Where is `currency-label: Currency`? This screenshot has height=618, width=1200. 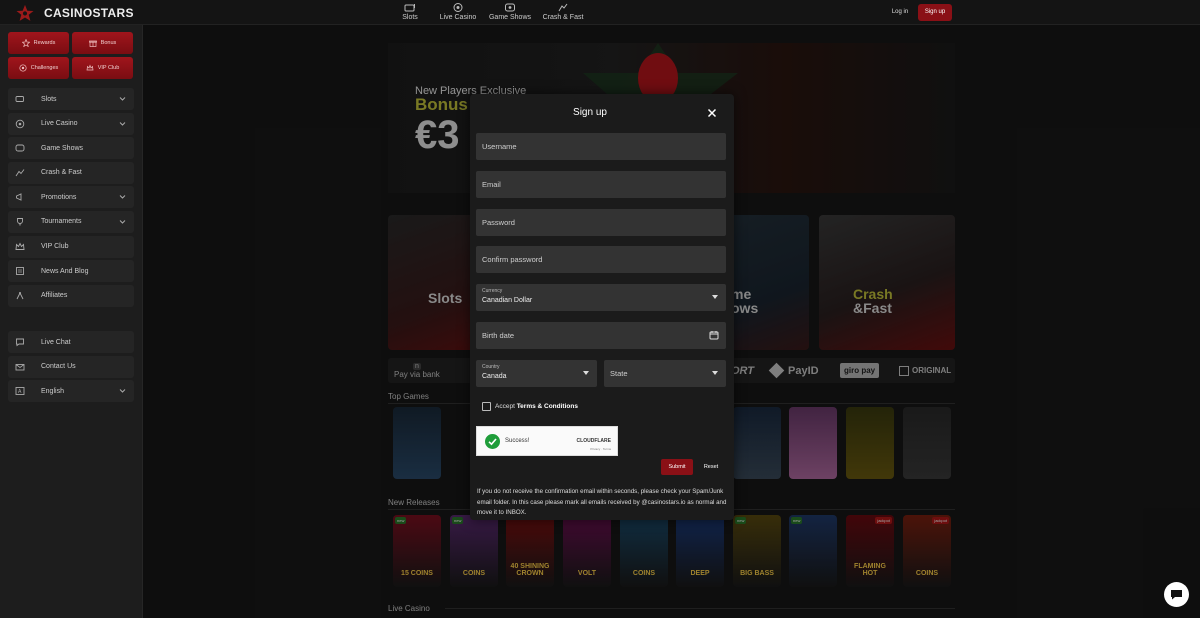 currency-label: Currency is located at coordinates (492, 291).